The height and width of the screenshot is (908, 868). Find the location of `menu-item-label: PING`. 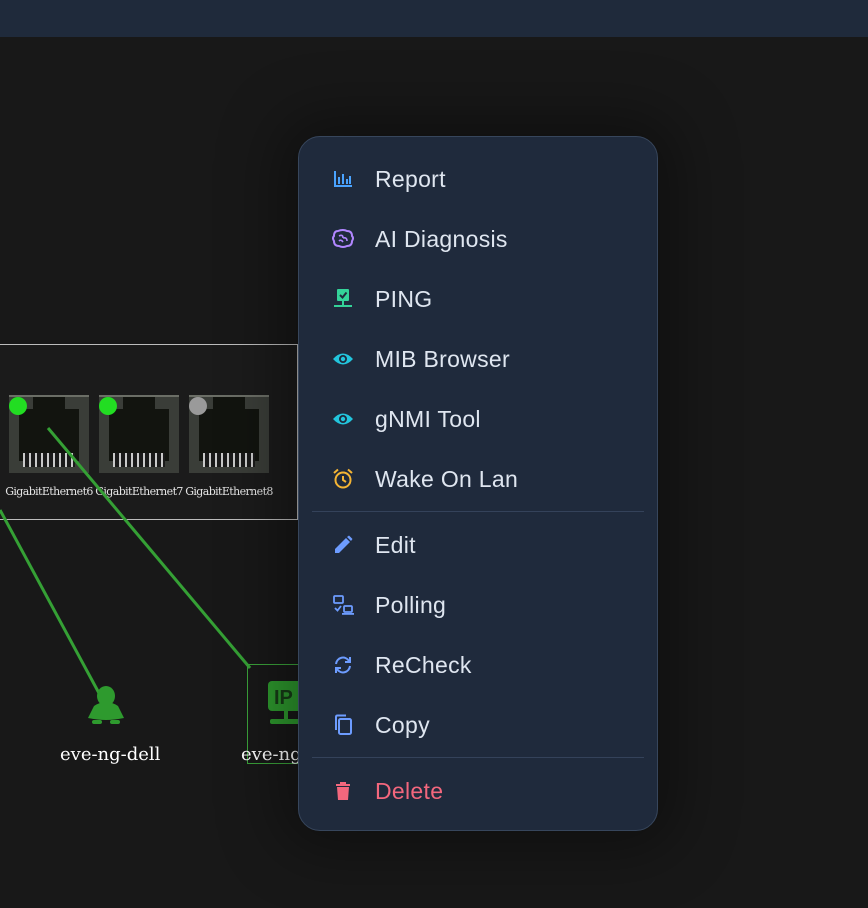

menu-item-label: PING is located at coordinates (404, 298).